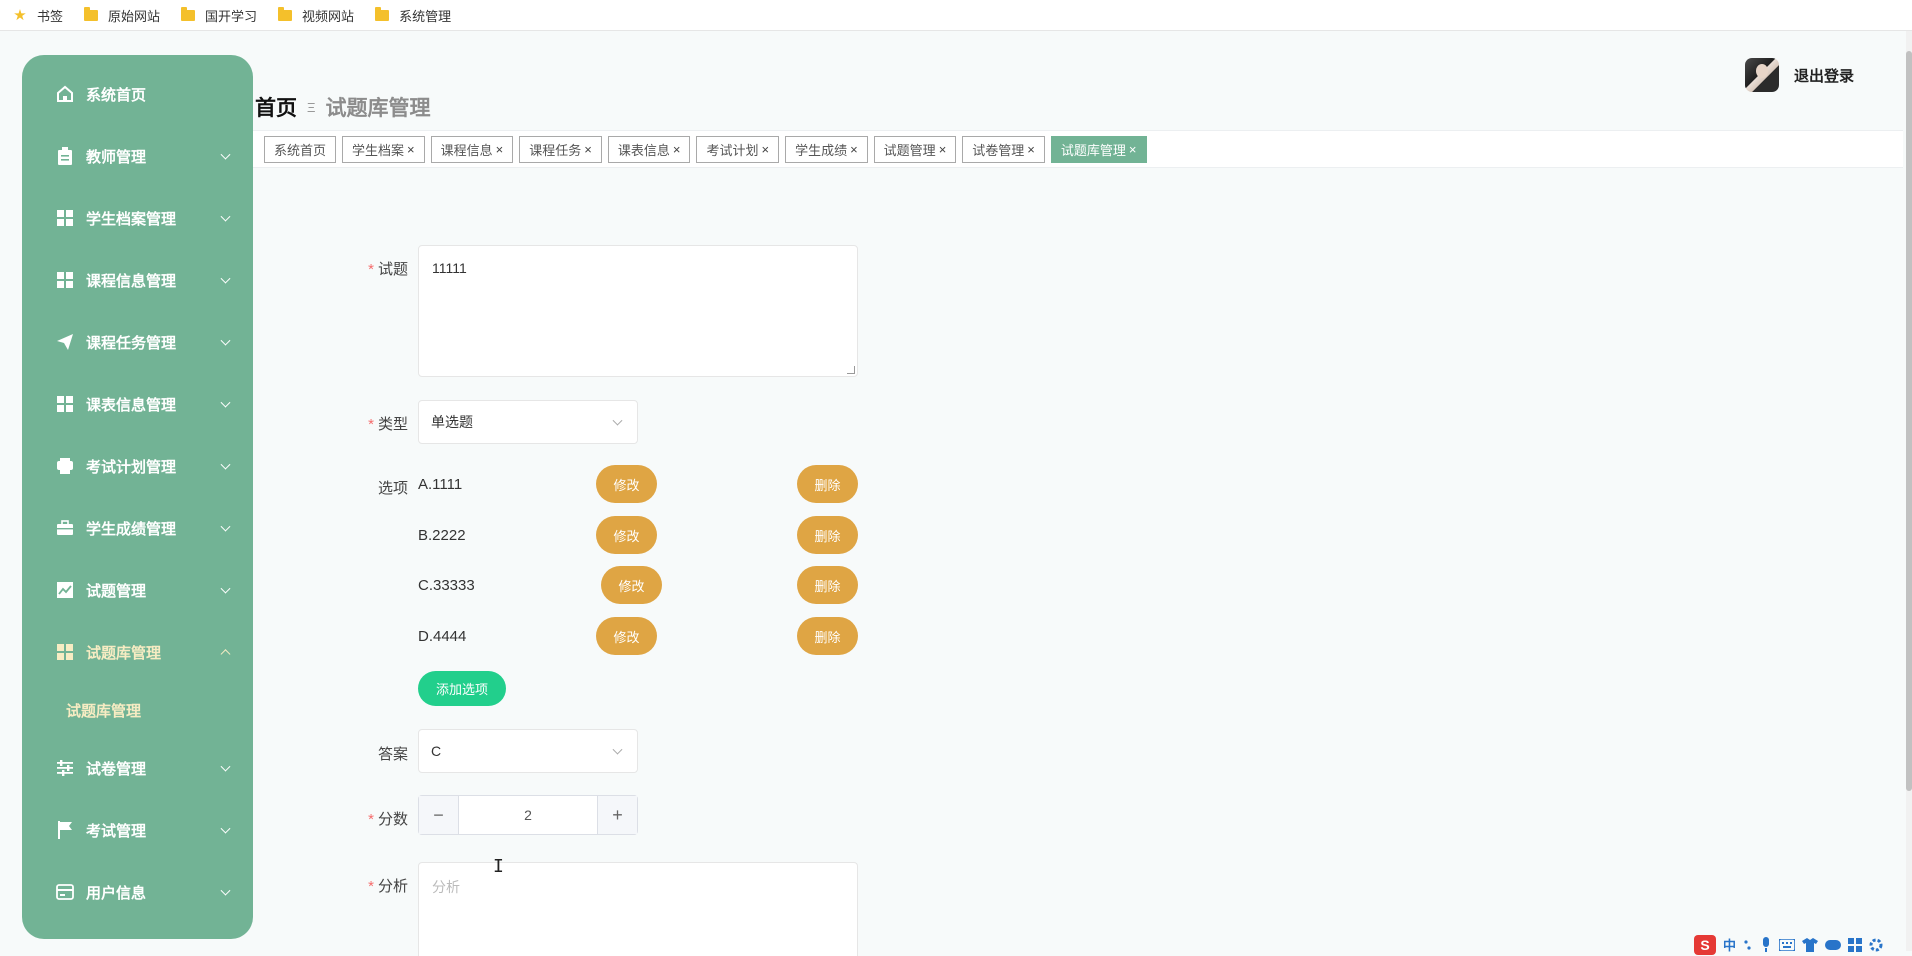 The height and width of the screenshot is (956, 1912). Describe the element at coordinates (412, 15) in the screenshot. I see `bookmark-folder-system-admin: 系统管理` at that location.